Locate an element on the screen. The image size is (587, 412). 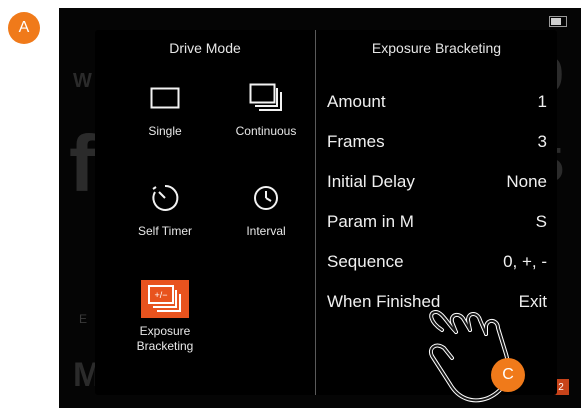
self-timer-icon is located at coordinates (165, 198).